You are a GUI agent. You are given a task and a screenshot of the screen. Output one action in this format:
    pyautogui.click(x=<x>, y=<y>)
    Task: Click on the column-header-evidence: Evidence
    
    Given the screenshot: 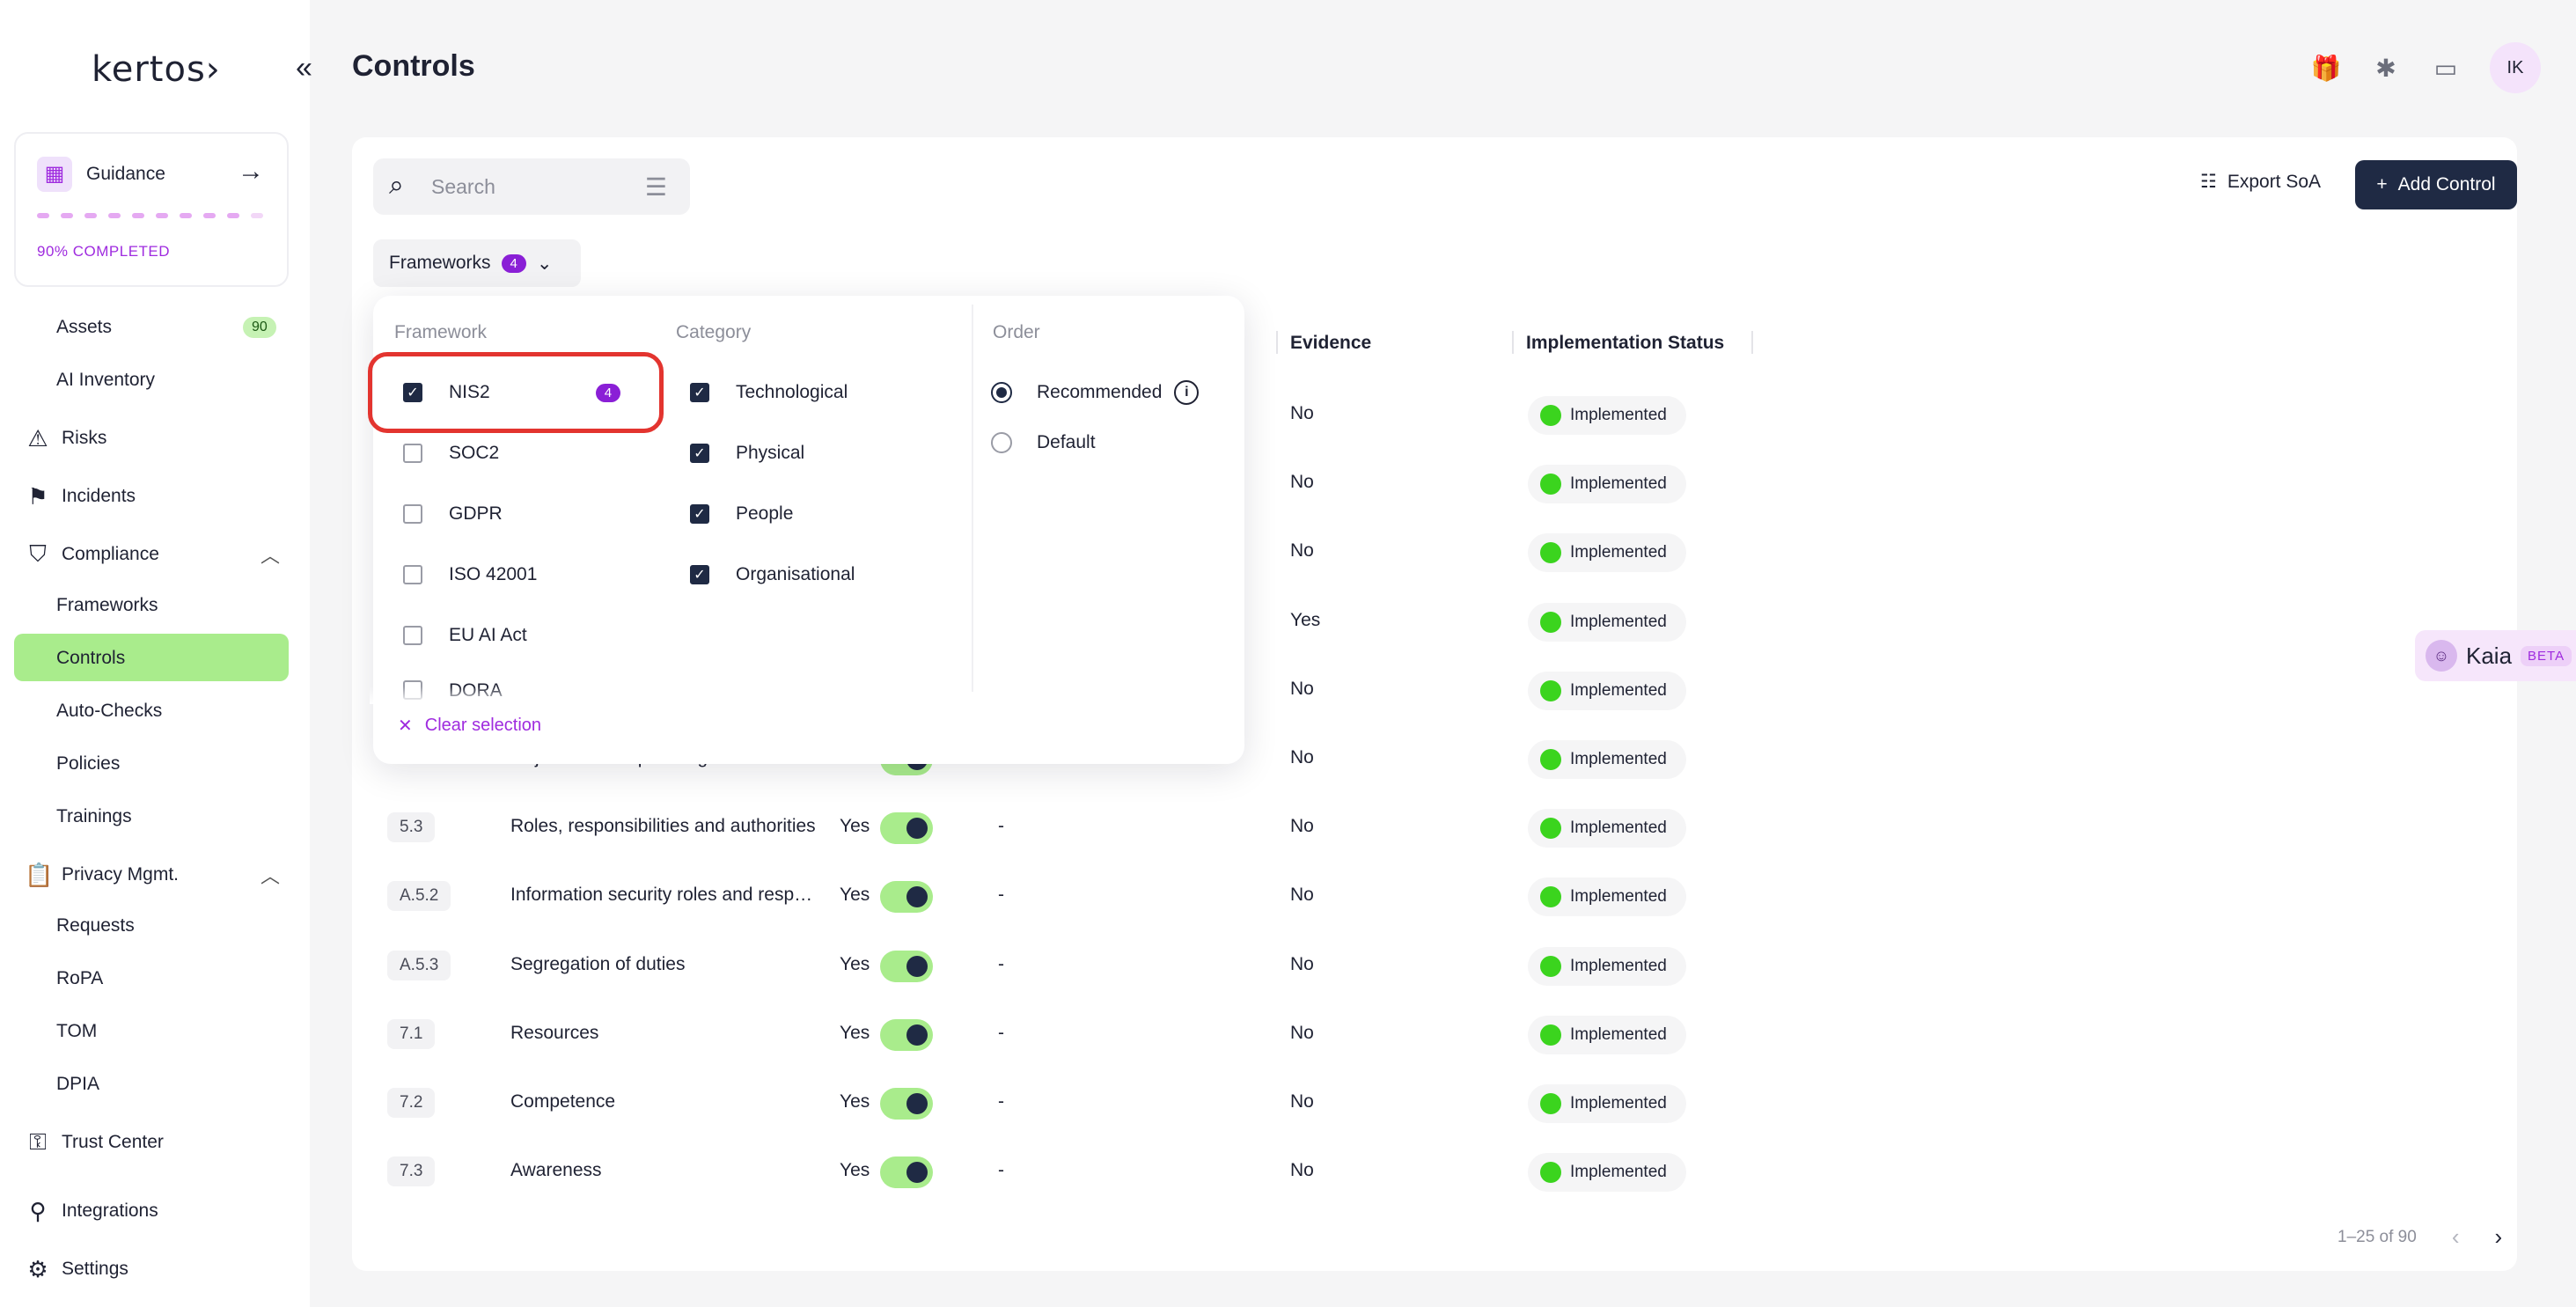 What is the action you would take?
    pyautogui.click(x=1330, y=343)
    